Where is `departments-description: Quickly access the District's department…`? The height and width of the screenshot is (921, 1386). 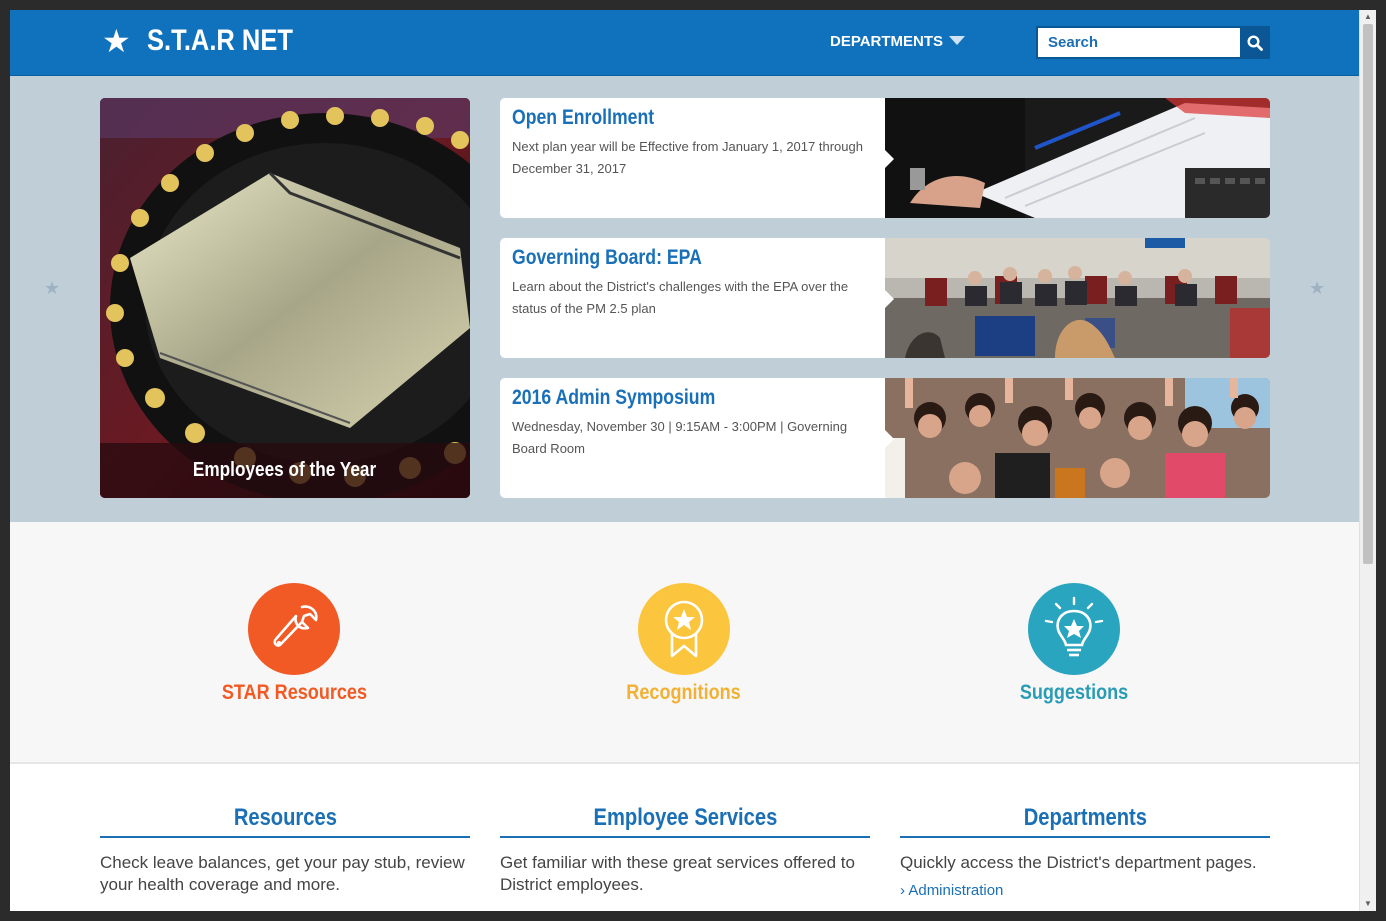 departments-description: Quickly access the District's department… is located at coordinates (1078, 862).